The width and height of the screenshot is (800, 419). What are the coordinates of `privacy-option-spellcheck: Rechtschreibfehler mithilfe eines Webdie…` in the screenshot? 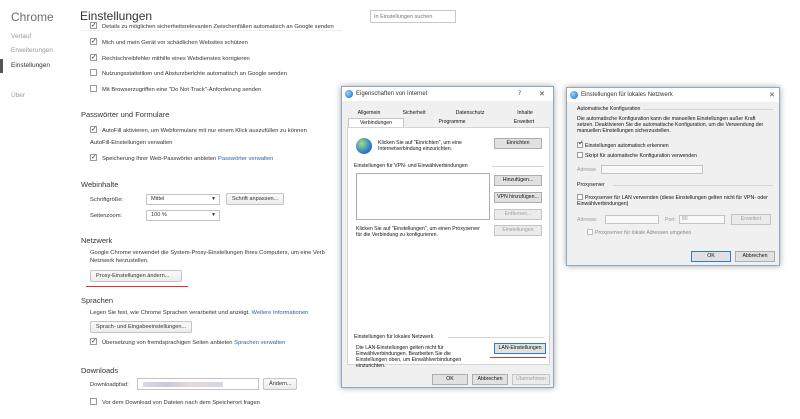 It's located at (170, 58).